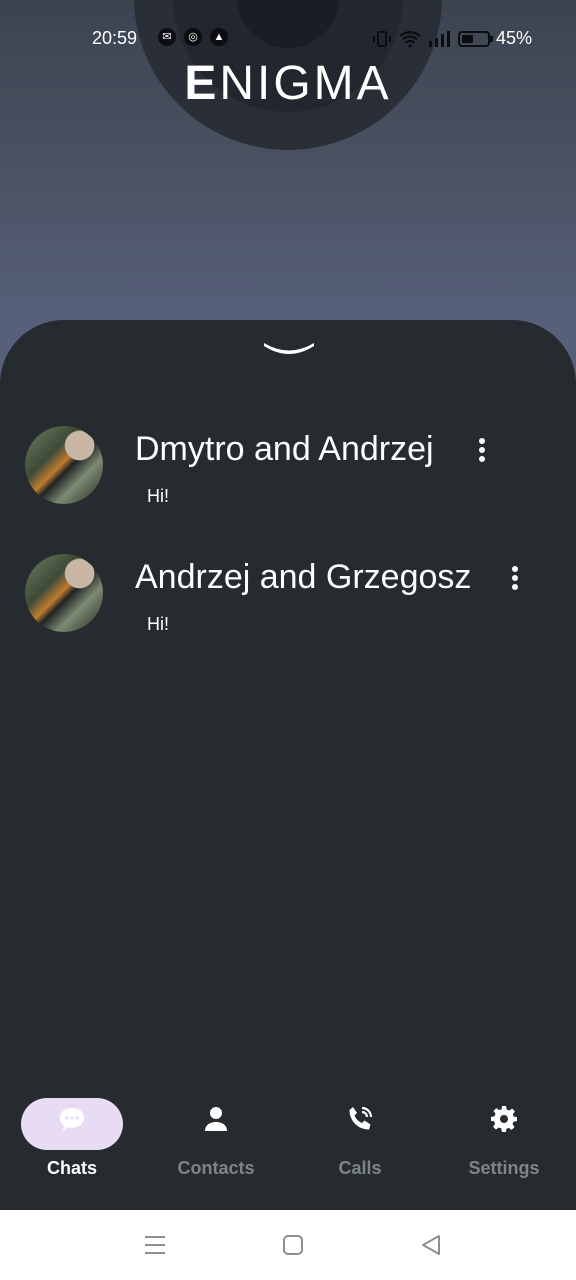  Describe the element at coordinates (72, 1146) in the screenshot. I see `nav-item-chats: Chats` at that location.